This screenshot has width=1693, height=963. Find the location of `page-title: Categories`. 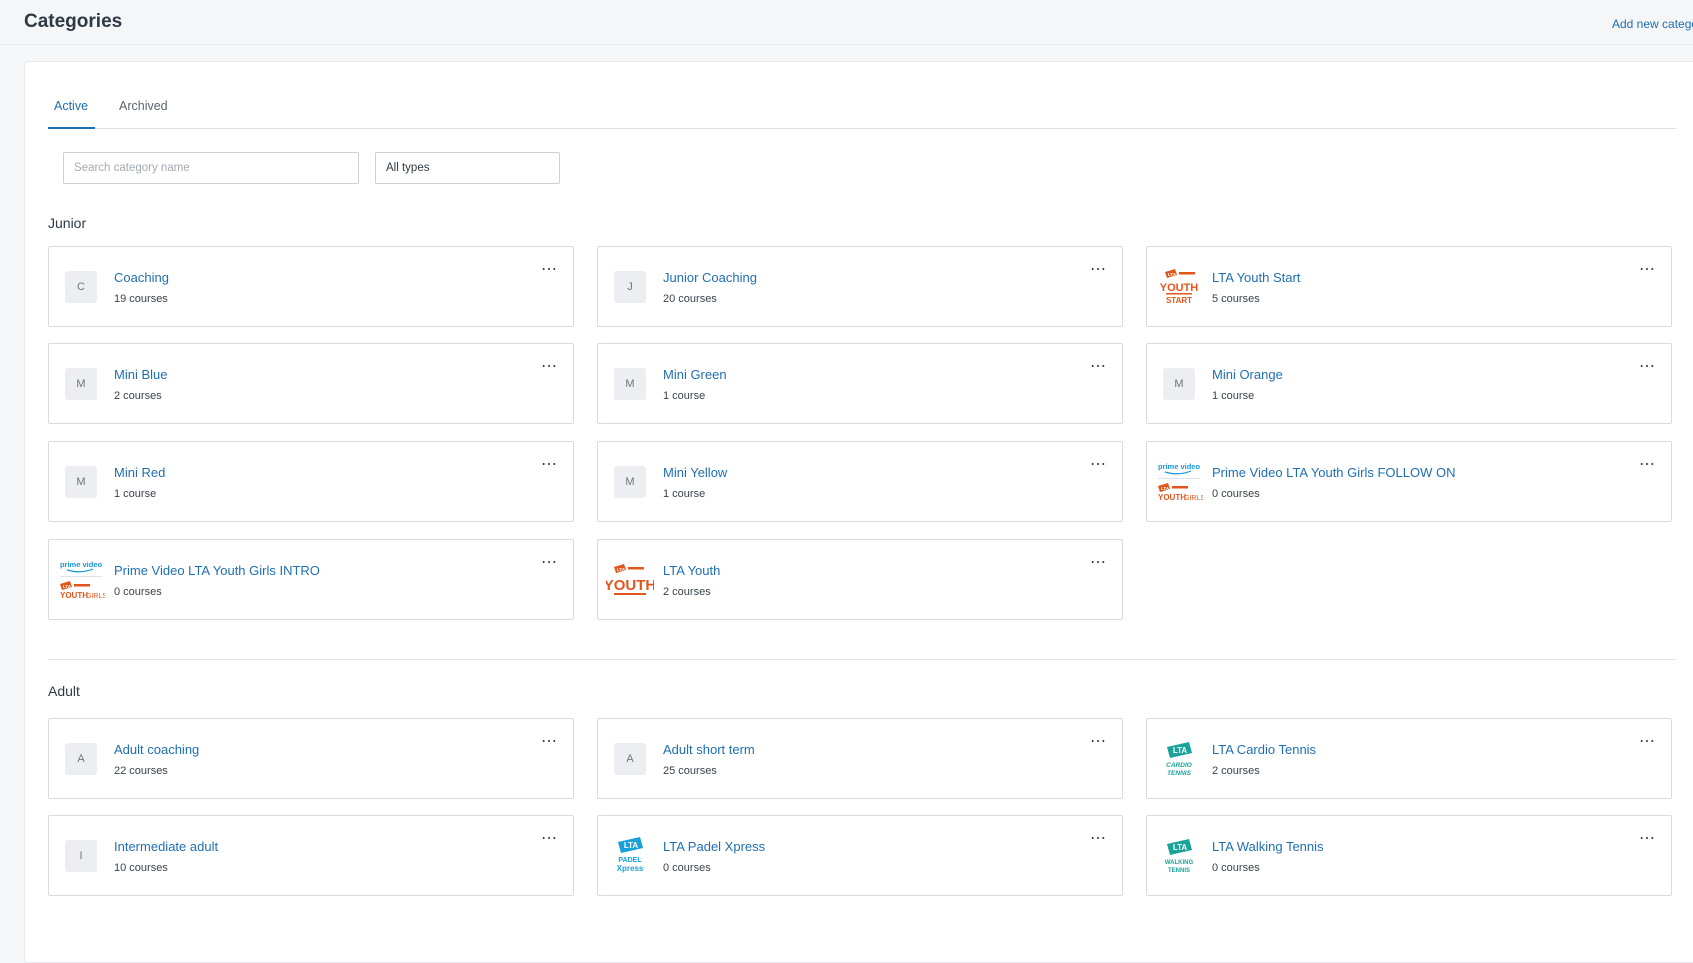

page-title: Categories is located at coordinates (73, 21).